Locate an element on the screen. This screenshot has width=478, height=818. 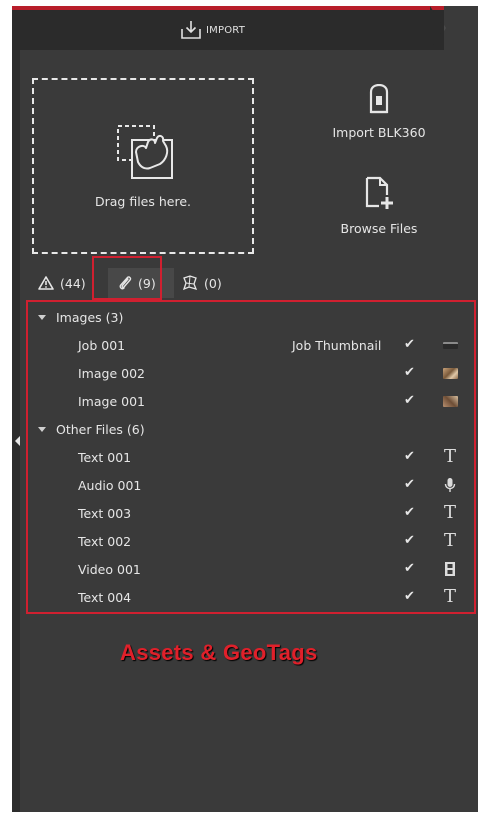
thumbnail-dark-img is located at coordinates (450, 345).